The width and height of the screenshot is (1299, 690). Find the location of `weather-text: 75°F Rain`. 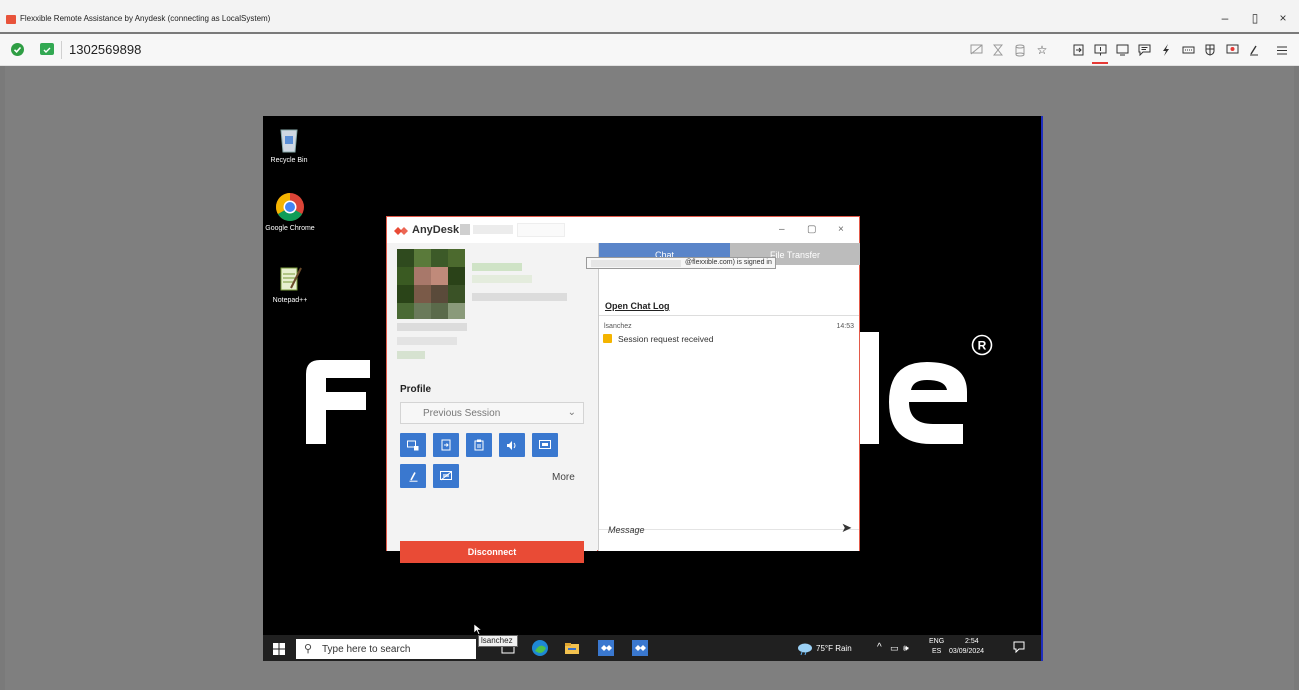

weather-text: 75°F Rain is located at coordinates (834, 648).